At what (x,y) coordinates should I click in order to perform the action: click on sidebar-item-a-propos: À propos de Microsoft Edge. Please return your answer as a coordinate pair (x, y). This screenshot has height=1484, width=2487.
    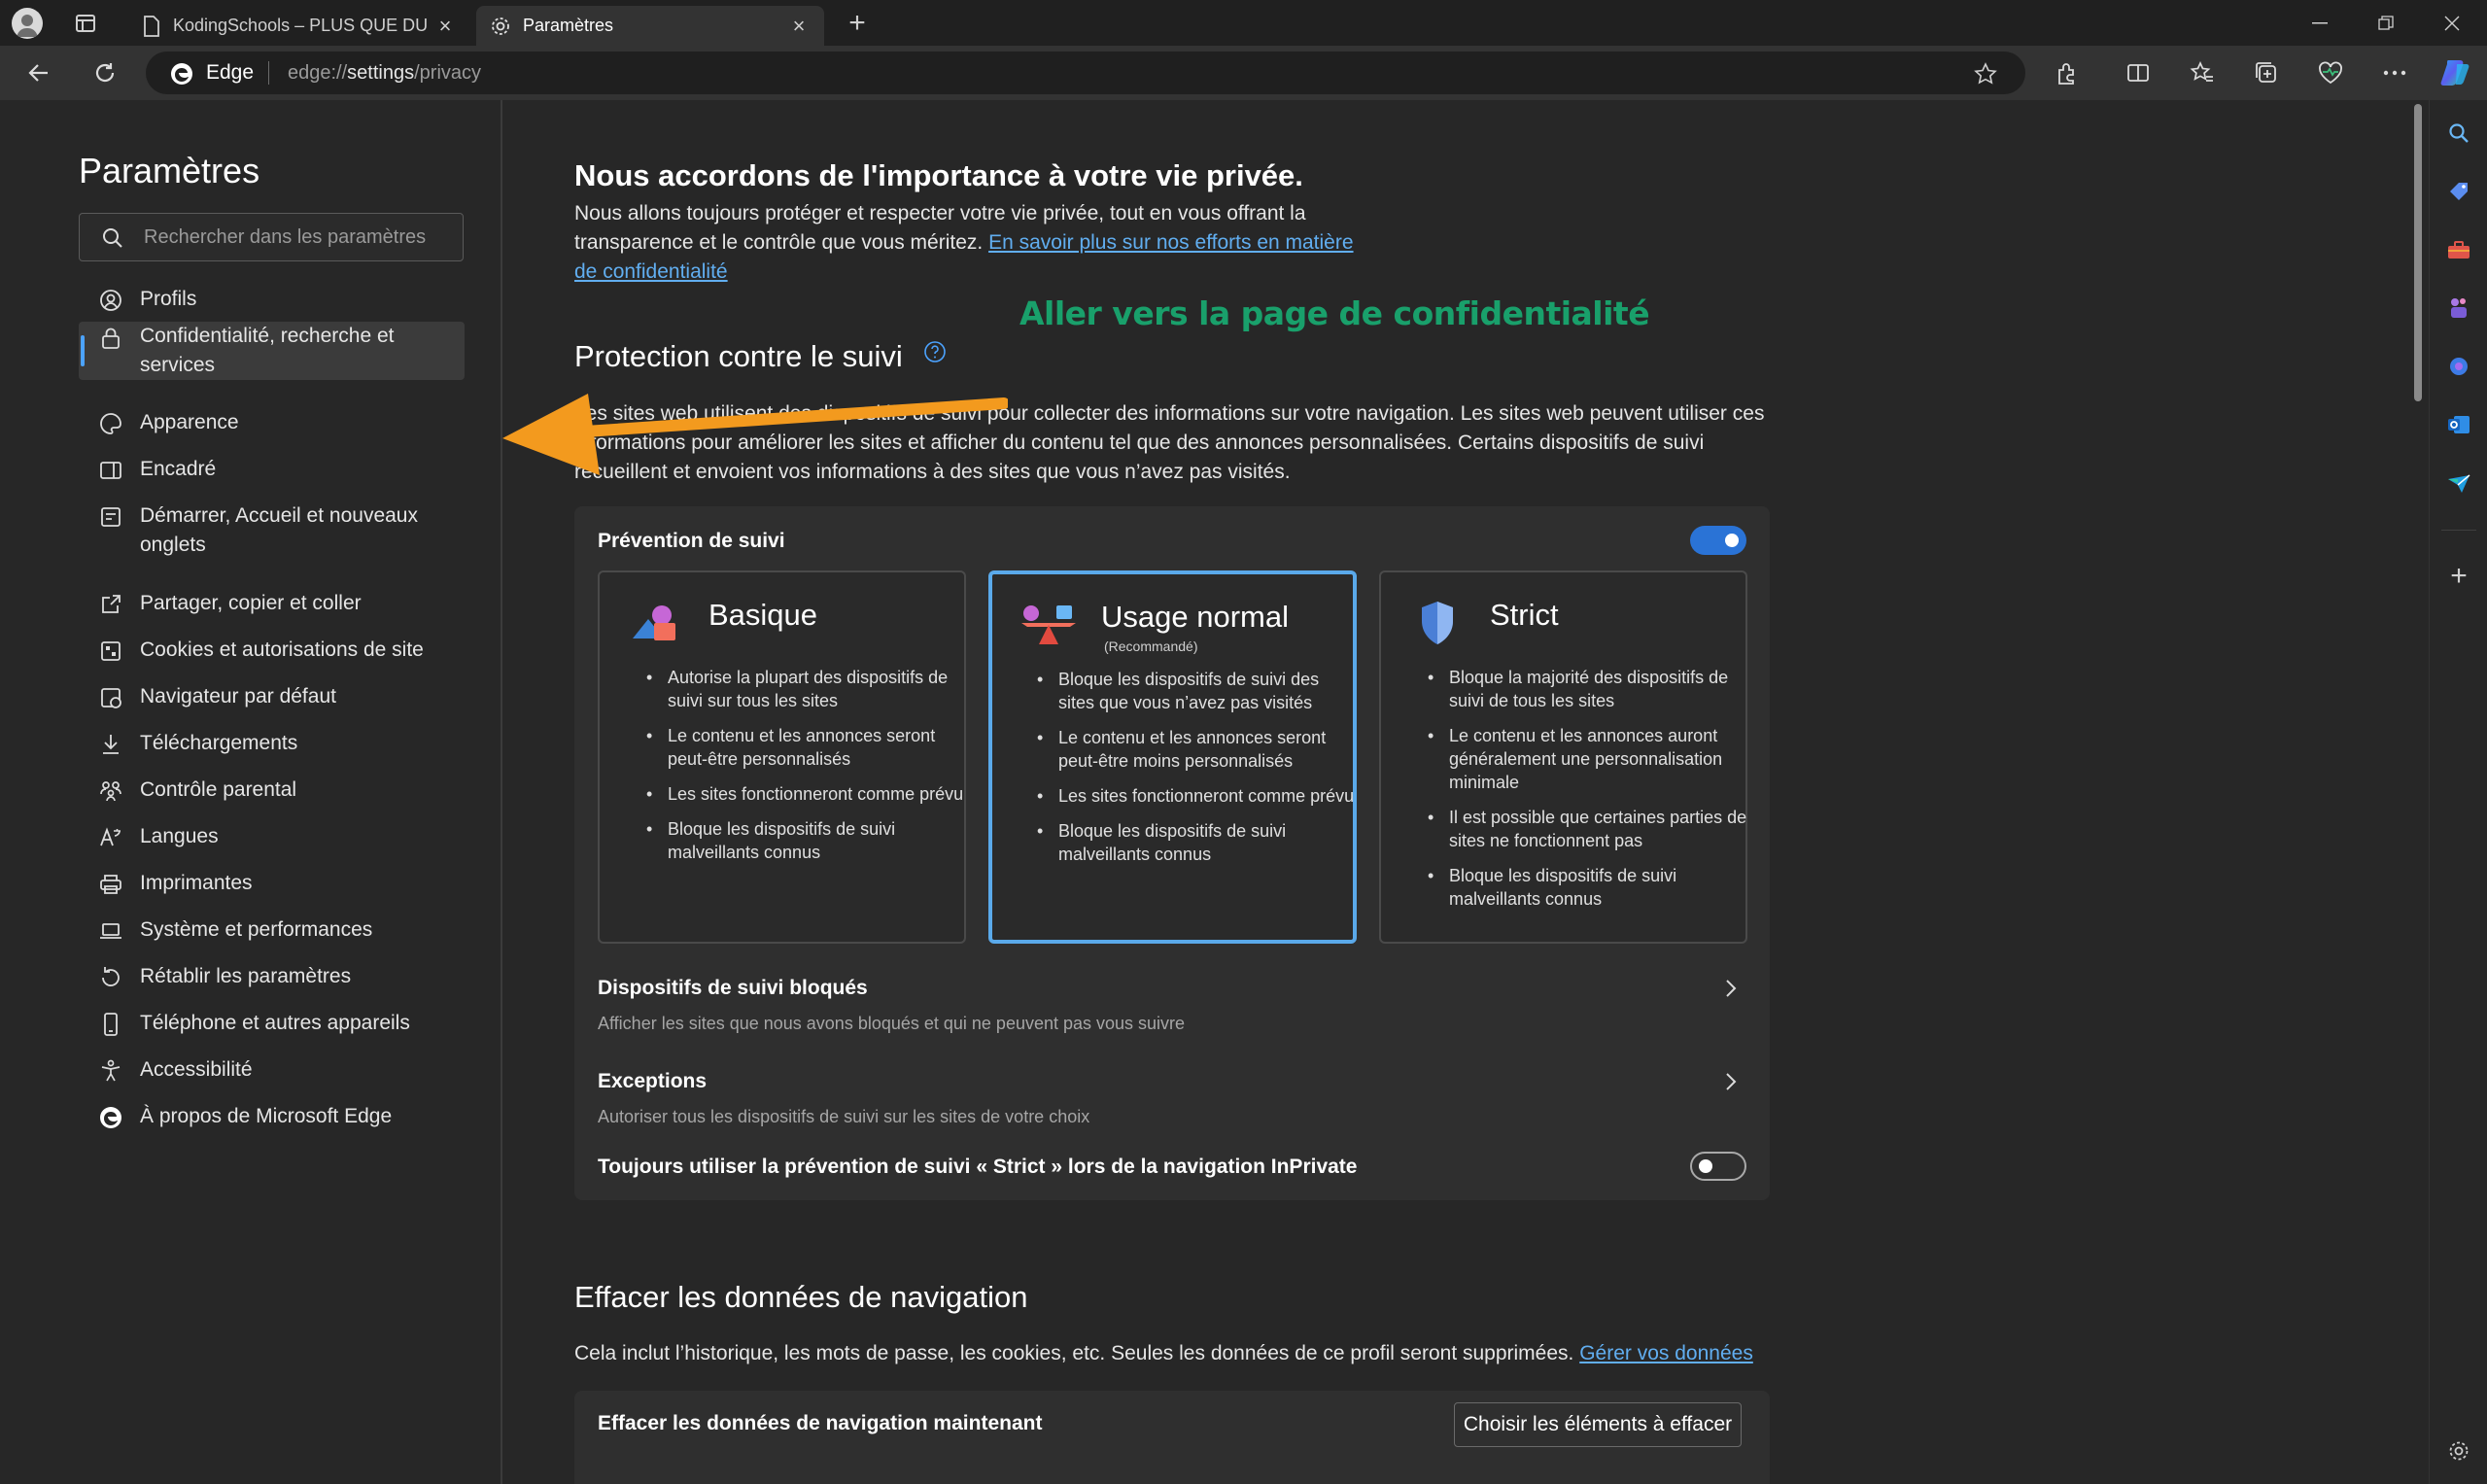
    Looking at the image, I should click on (272, 1116).